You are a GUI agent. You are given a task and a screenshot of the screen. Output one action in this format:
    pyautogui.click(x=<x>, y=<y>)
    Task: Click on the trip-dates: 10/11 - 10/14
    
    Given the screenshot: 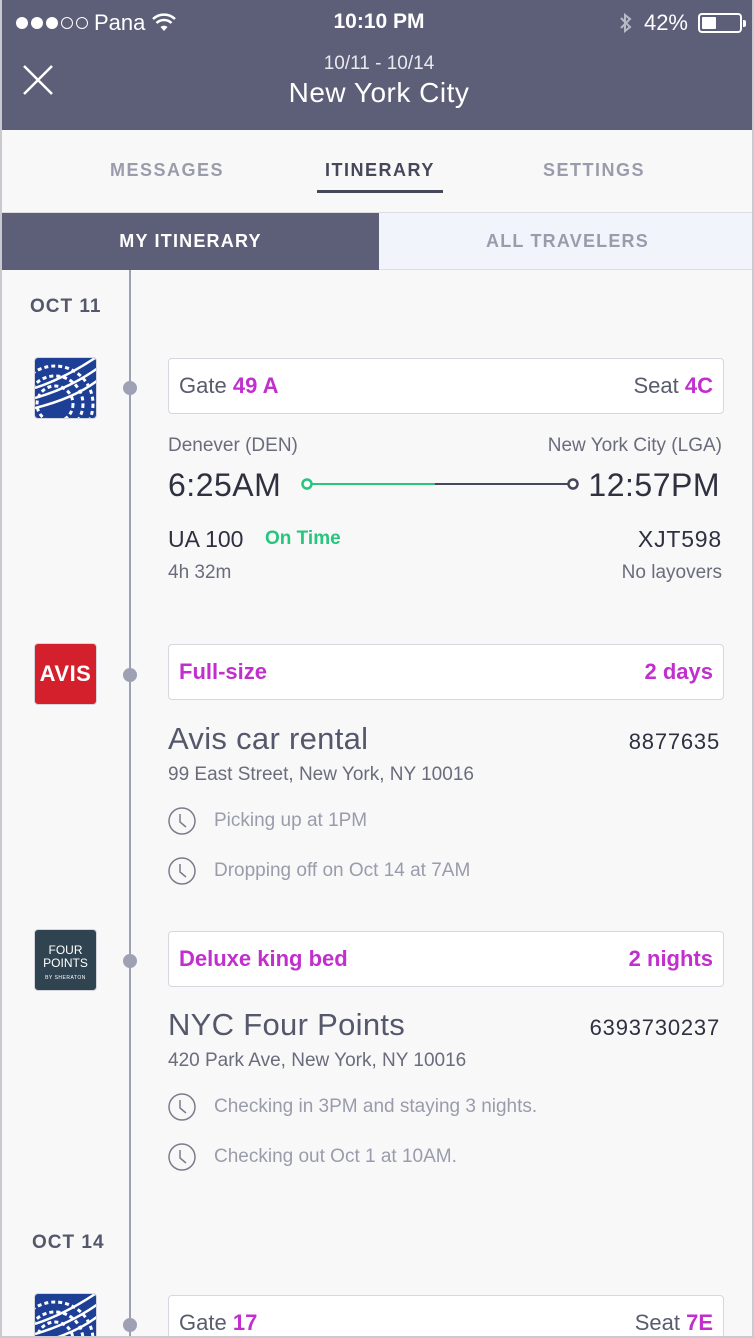 What is the action you would take?
    pyautogui.click(x=379, y=63)
    